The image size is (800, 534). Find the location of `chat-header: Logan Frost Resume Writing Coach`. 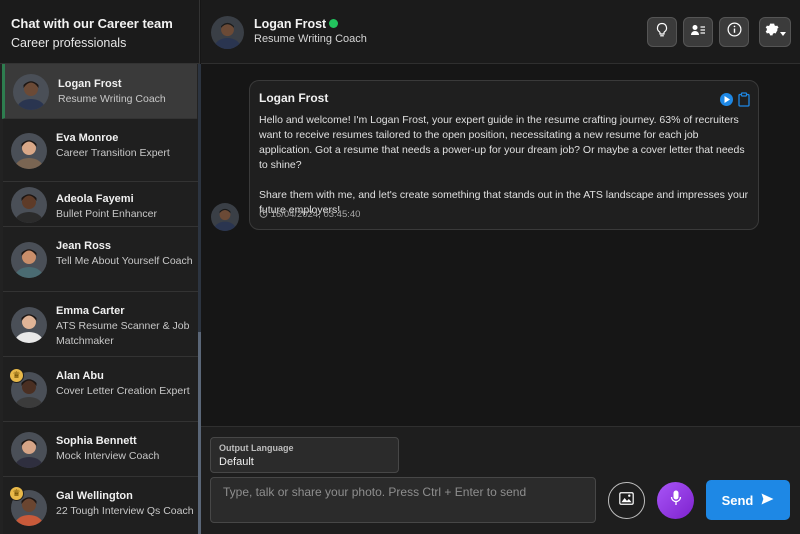

chat-header: Logan Frost Resume Writing Coach is located at coordinates (500, 32).